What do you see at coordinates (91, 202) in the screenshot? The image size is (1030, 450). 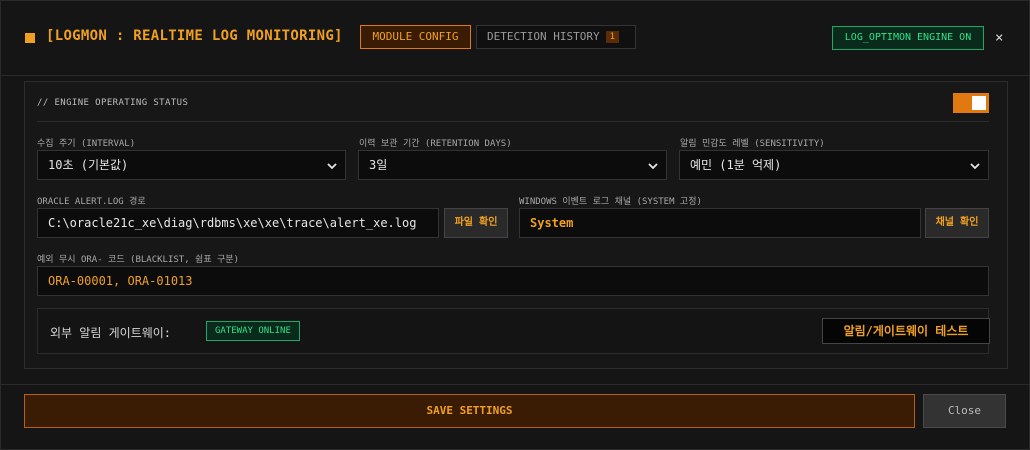 I see `alert-log-label: ORACLE ALERT.LOG 경로` at bounding box center [91, 202].